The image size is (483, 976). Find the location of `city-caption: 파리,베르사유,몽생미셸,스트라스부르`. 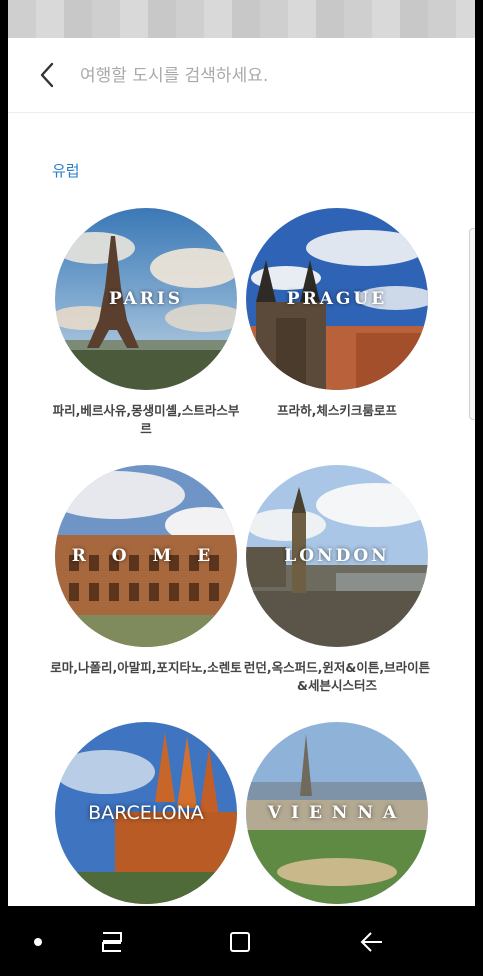

city-caption: 파리,베르사유,몽생미셸,스트라스부르 is located at coordinates (146, 419).